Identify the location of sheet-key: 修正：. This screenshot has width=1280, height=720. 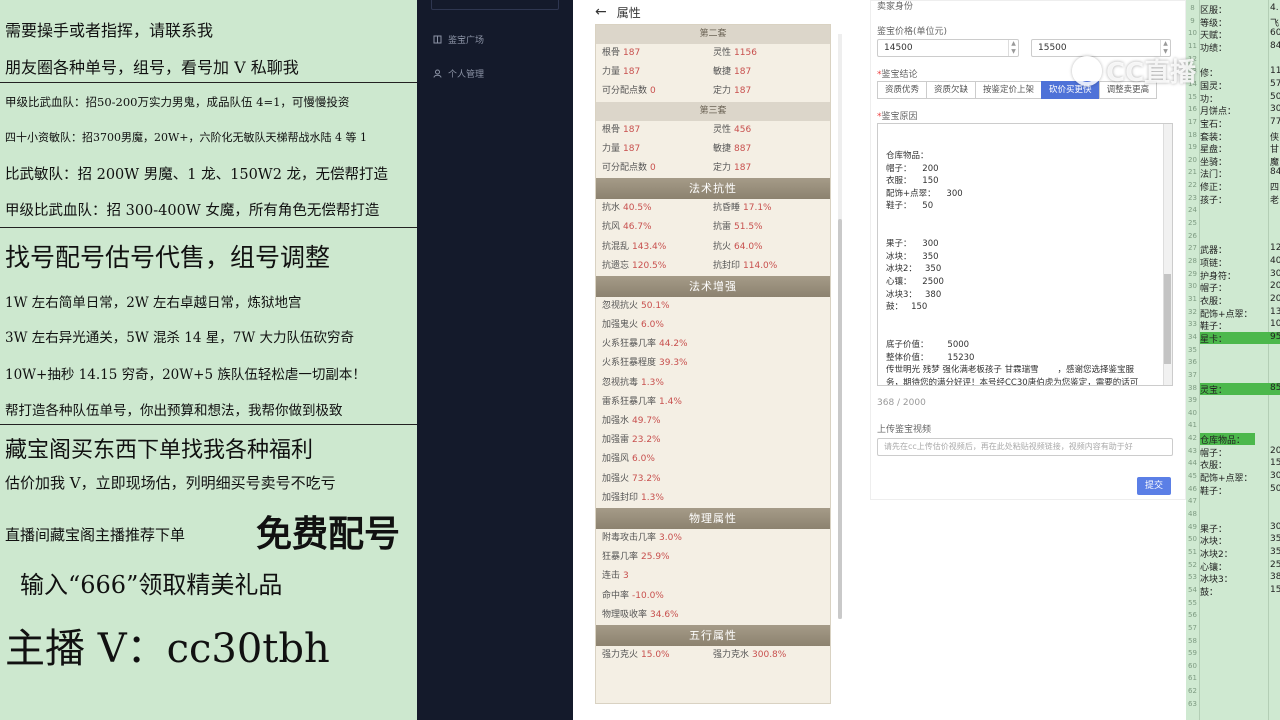
(1213, 186).